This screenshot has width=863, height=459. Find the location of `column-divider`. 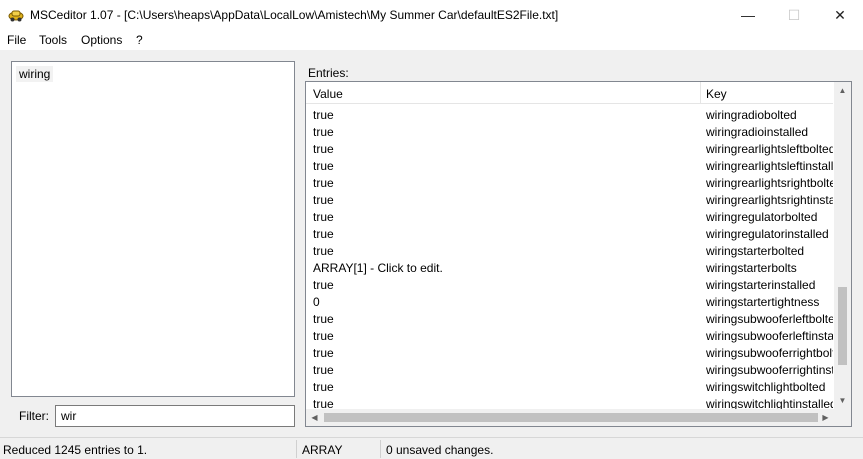

column-divider is located at coordinates (700, 93).